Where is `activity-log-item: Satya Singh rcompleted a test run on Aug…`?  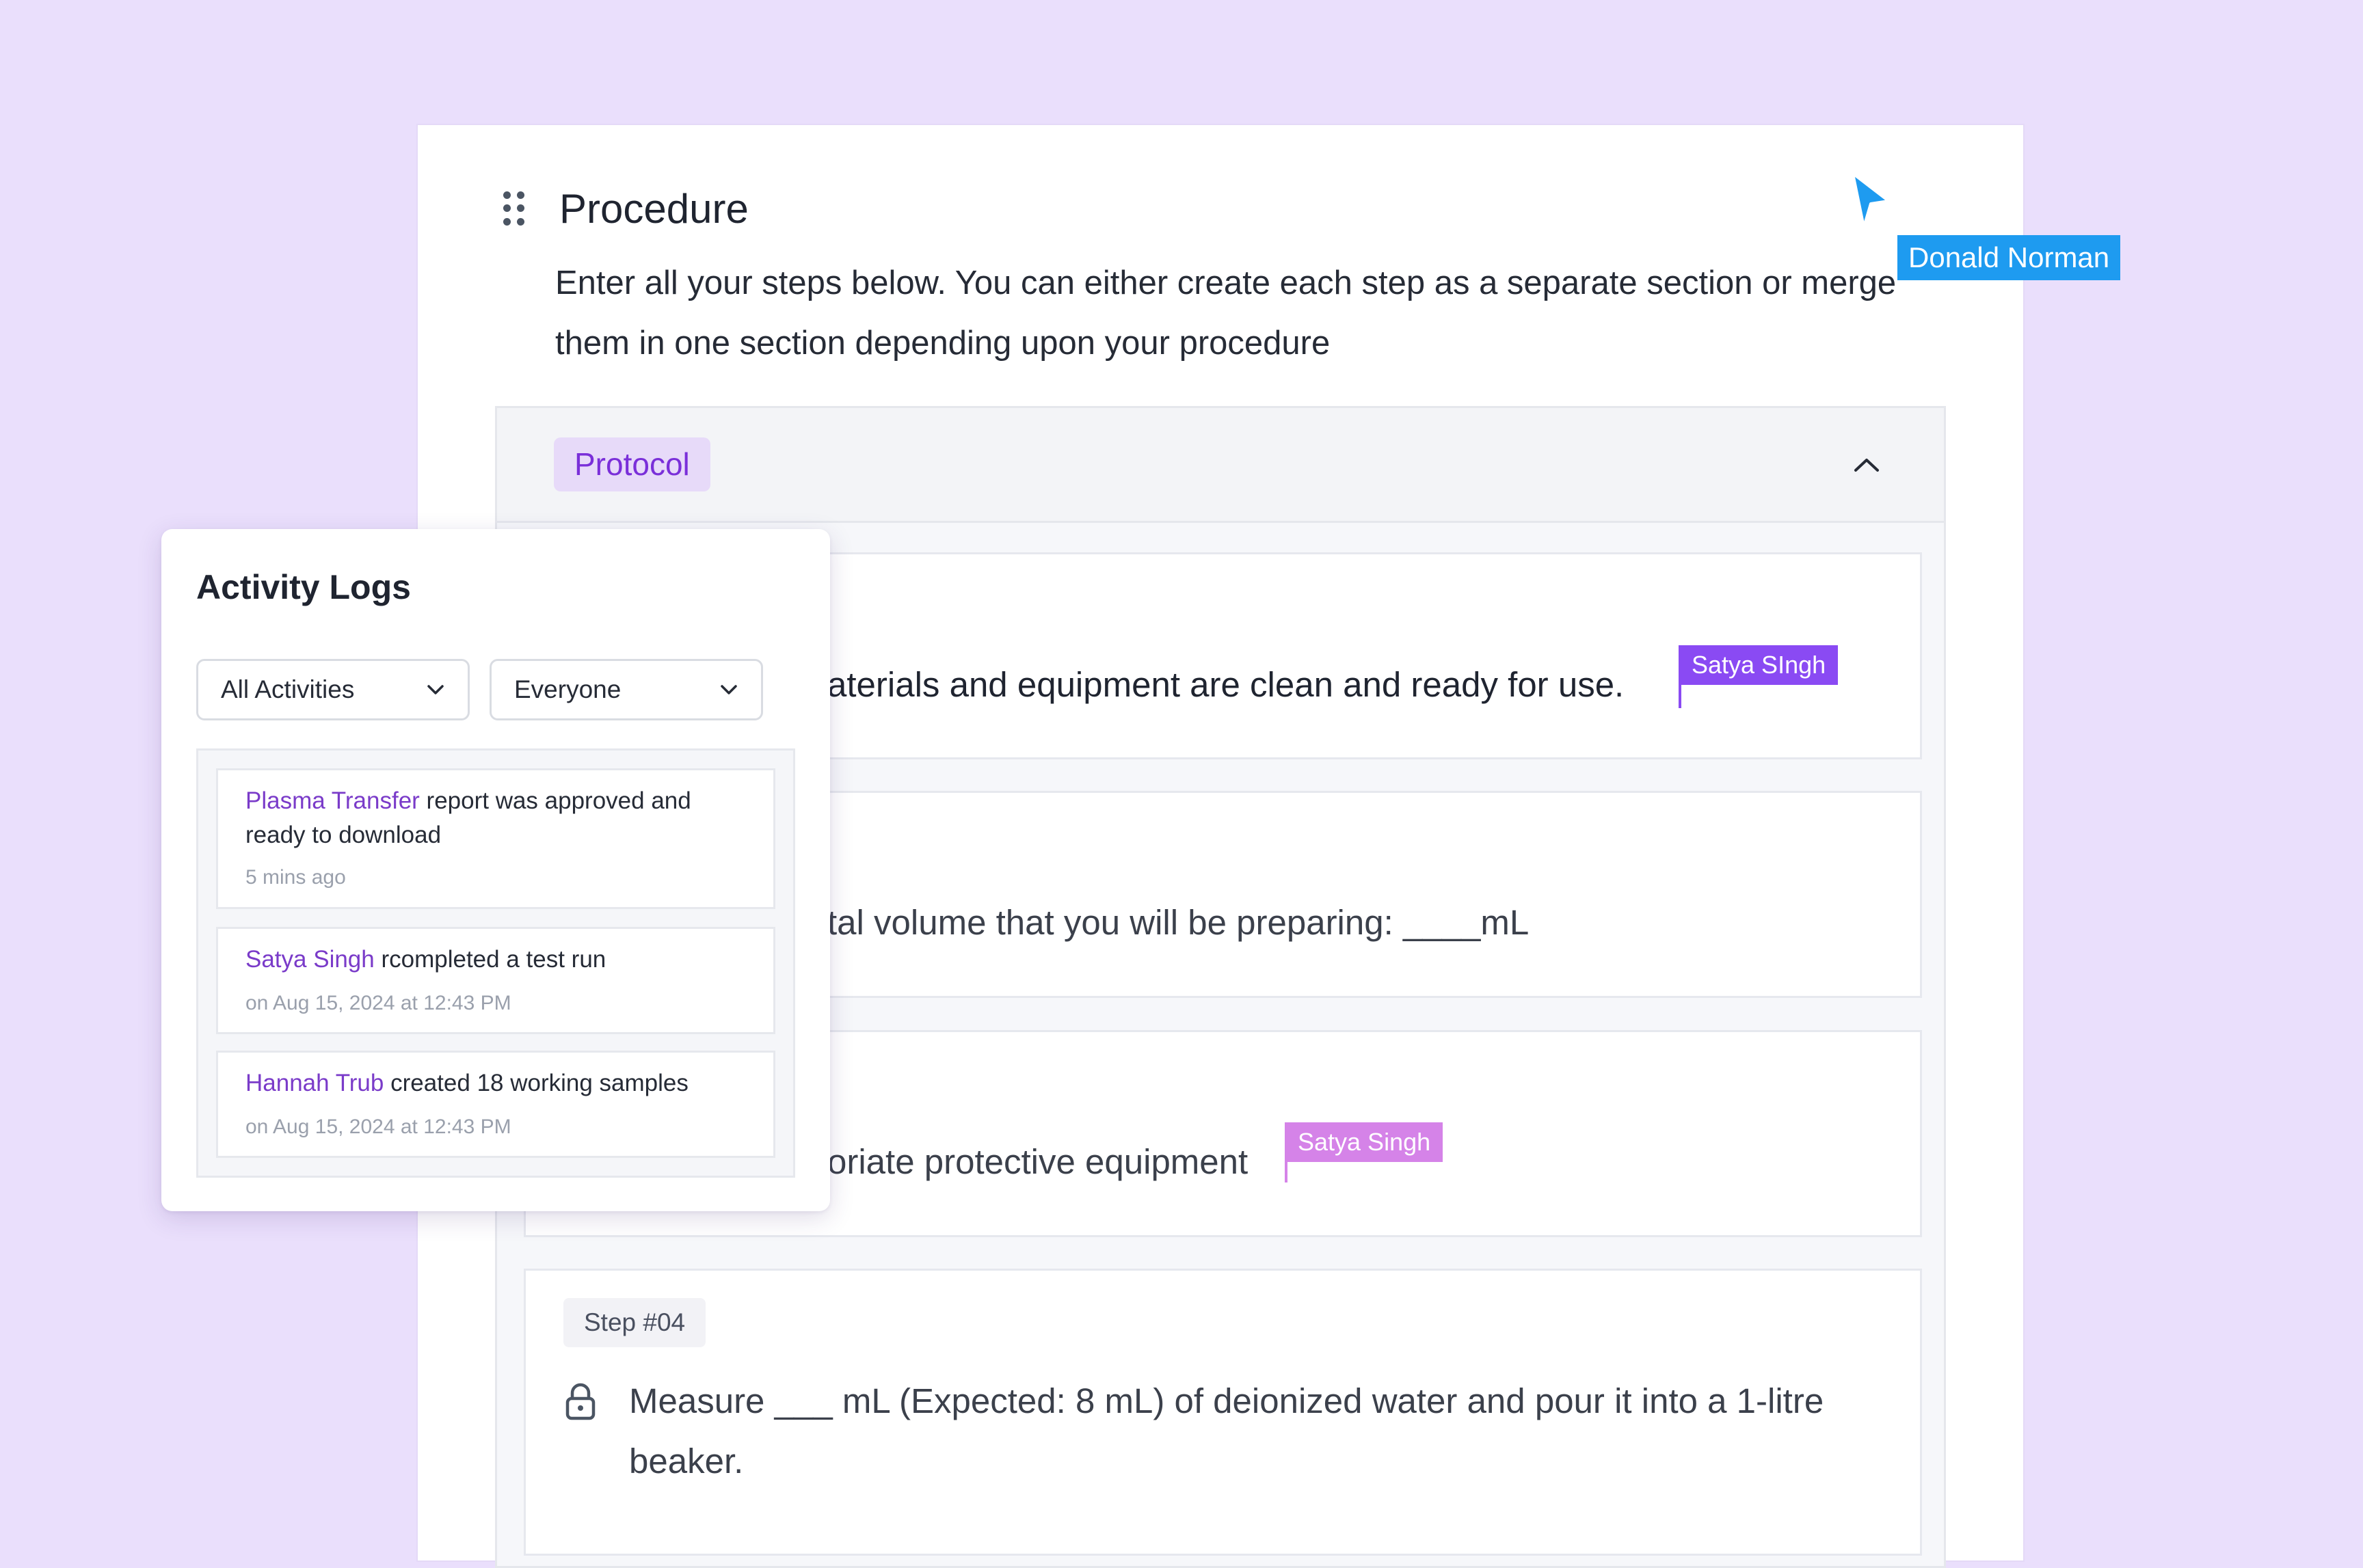
activity-log-item: Satya Singh rcompleted a test run on Aug… is located at coordinates (496, 980).